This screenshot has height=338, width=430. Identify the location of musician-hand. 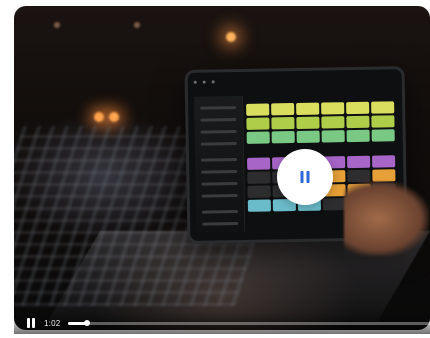
(386, 218).